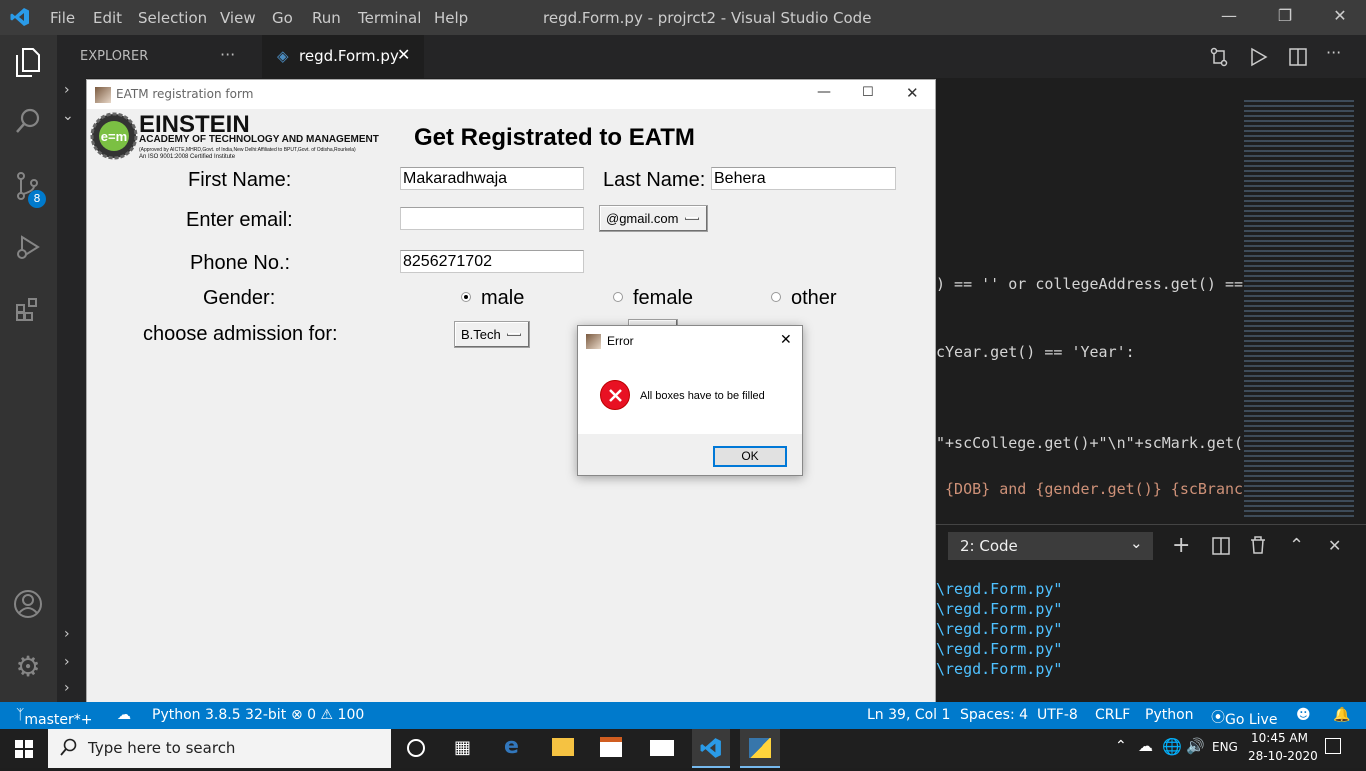 The image size is (1366, 771). Describe the element at coordinates (219, 748) in the screenshot. I see `taskbar-search: Type here to search` at that location.